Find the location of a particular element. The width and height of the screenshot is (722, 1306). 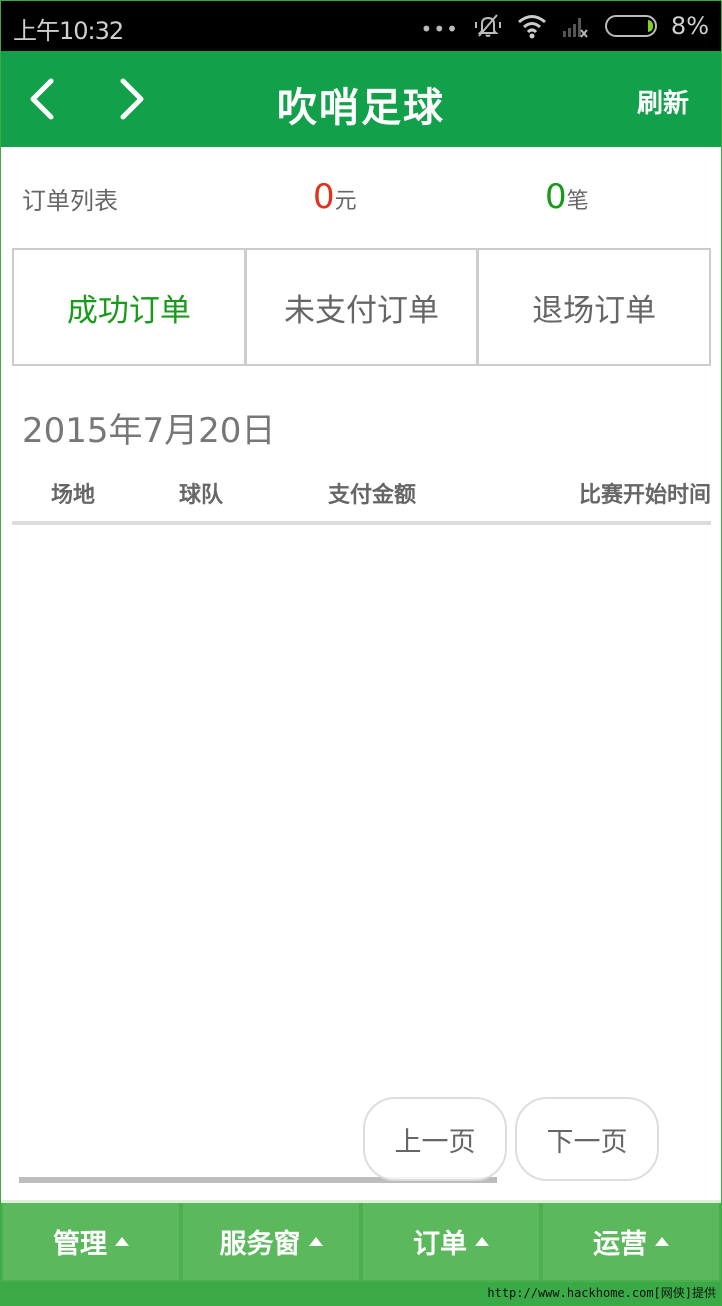

watermark: http://www.hackhome.com[网侠]提供 is located at coordinates (601, 1293).